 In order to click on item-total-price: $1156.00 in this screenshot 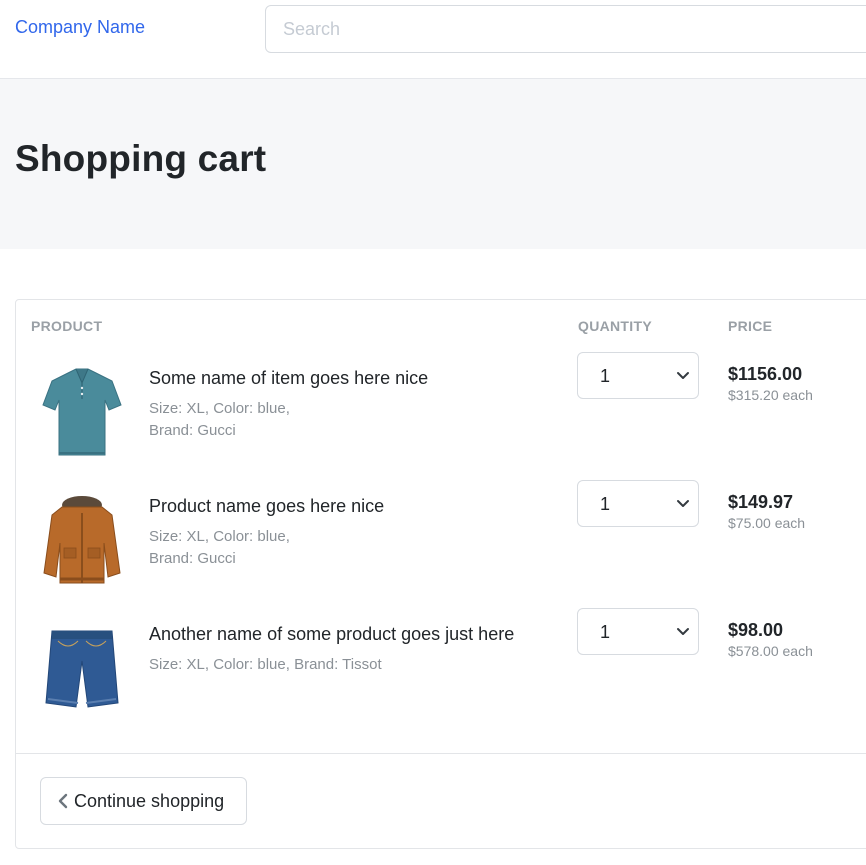, I will do `click(765, 374)`.